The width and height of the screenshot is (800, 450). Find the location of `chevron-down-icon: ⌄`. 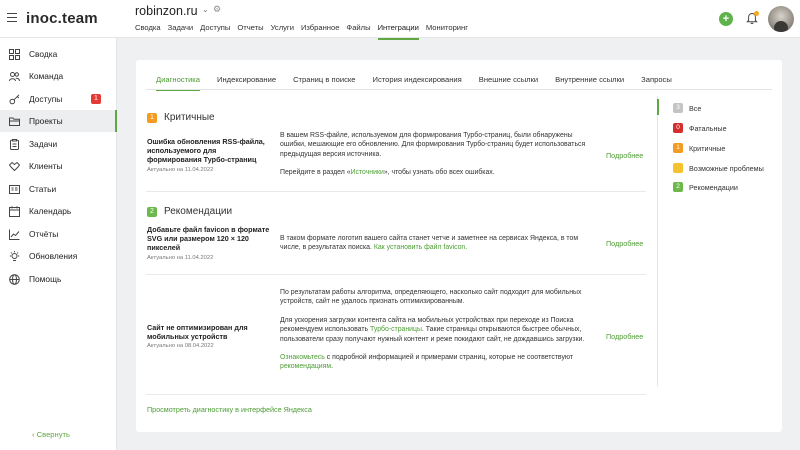

chevron-down-icon: ⌄ is located at coordinates (205, 9).